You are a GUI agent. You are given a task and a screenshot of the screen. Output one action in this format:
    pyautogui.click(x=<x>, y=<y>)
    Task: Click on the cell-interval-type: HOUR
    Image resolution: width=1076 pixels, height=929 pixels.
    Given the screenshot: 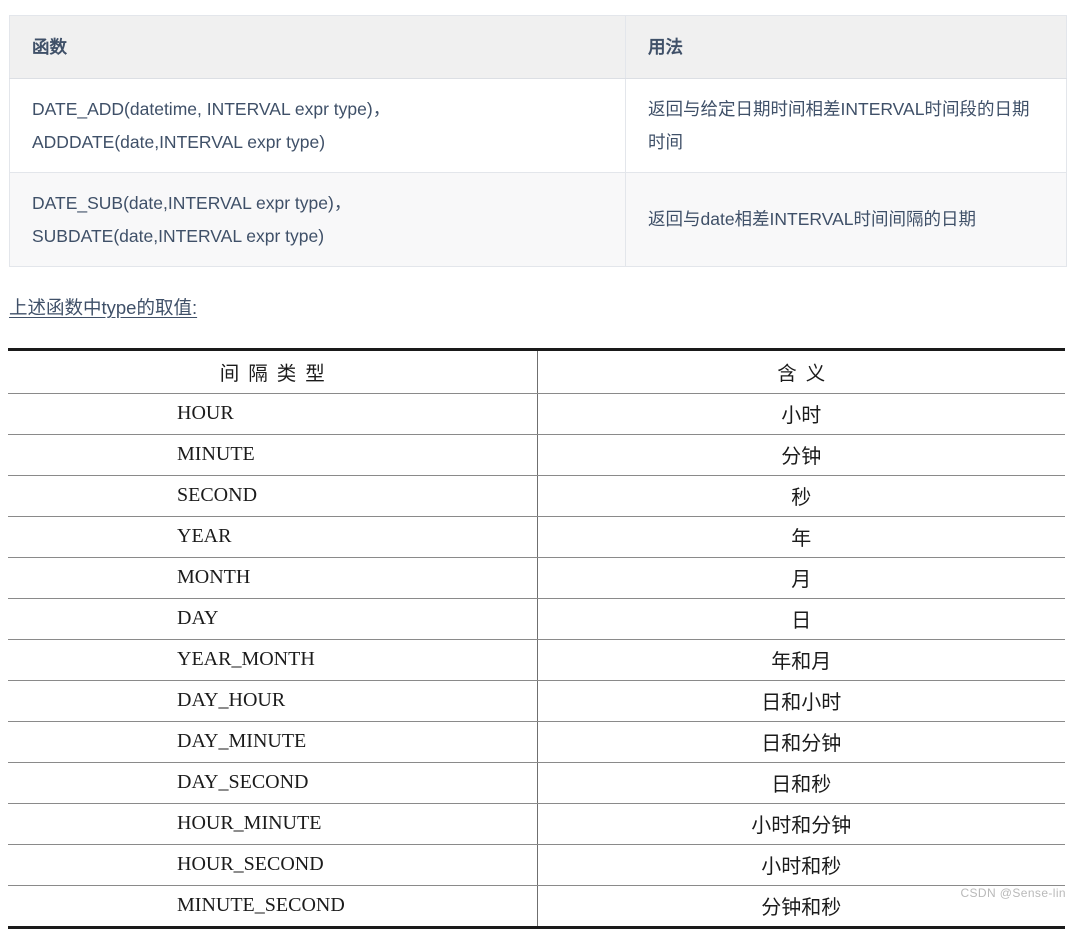 What is the action you would take?
    pyautogui.click(x=273, y=414)
    